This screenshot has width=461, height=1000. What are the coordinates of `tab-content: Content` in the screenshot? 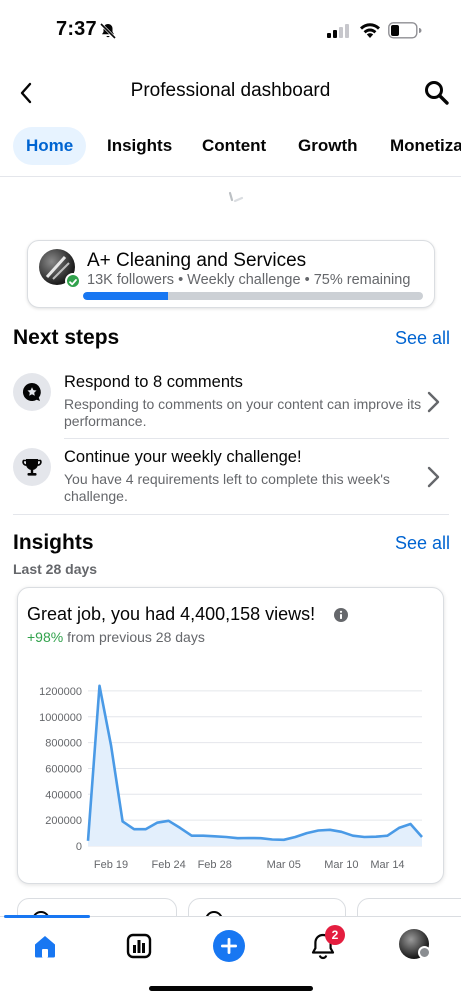 It's located at (234, 146).